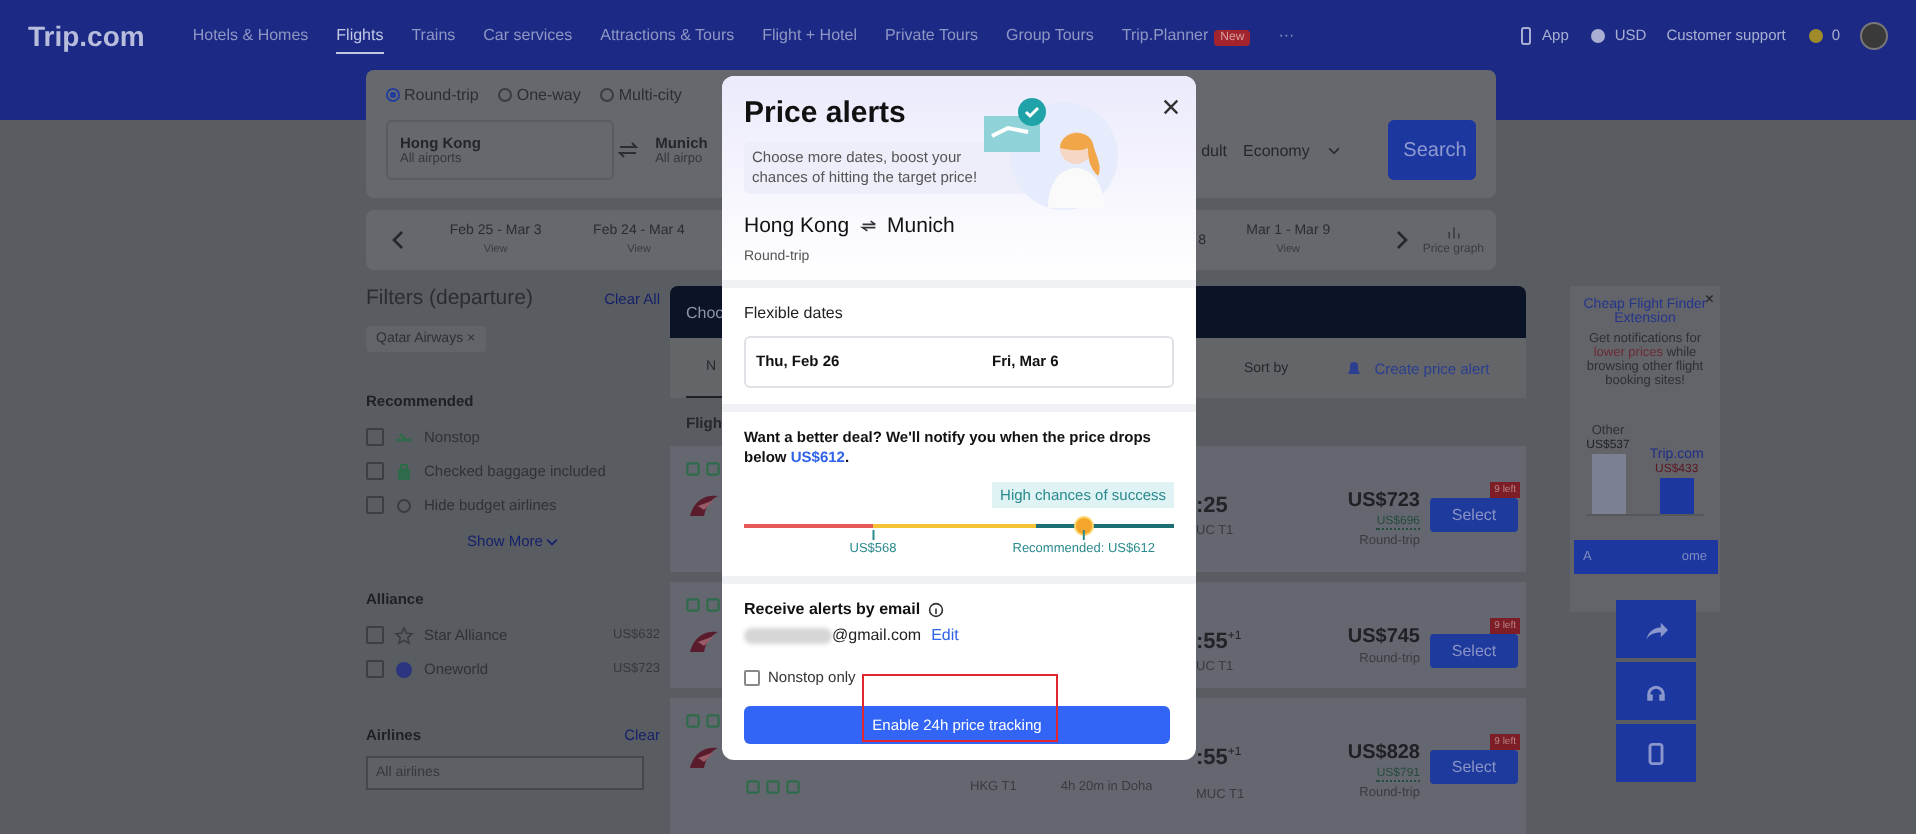 The image size is (1916, 834). What do you see at coordinates (1709, 299) in the screenshot?
I see `close-button: ×` at bounding box center [1709, 299].